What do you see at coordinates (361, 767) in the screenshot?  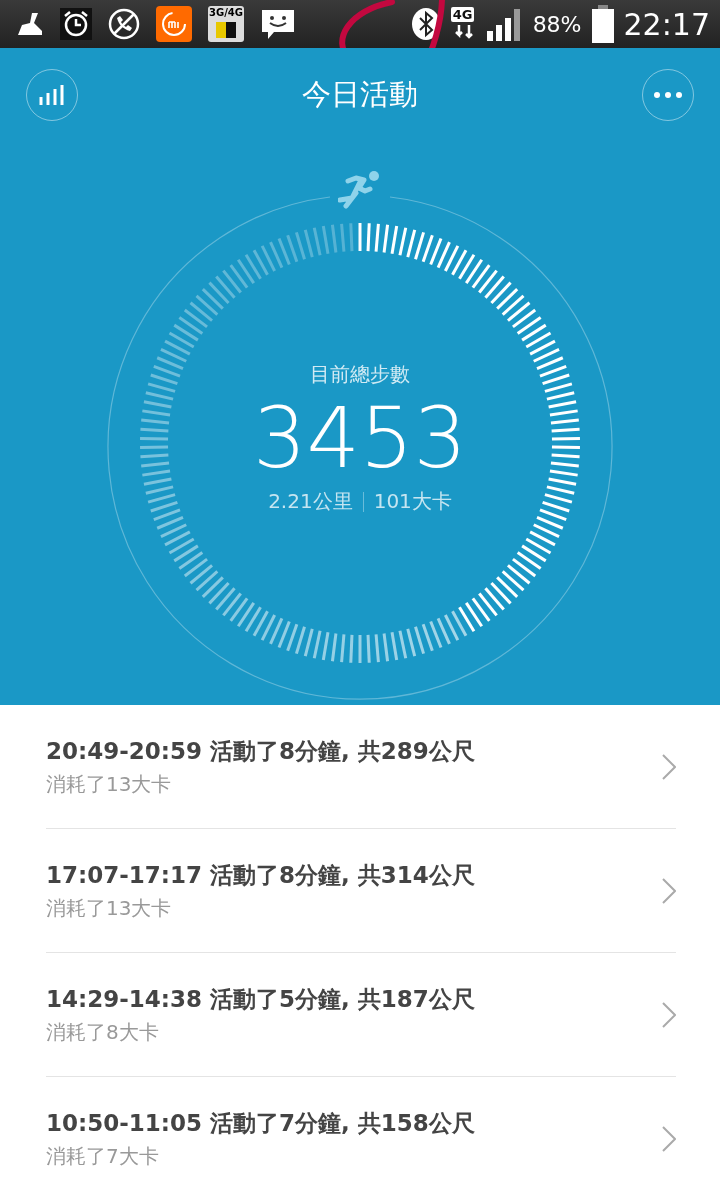 I see `activity-row: 20:49-20:59 活動了8分鐘, 共289公尺 消耗了13大卡` at bounding box center [361, 767].